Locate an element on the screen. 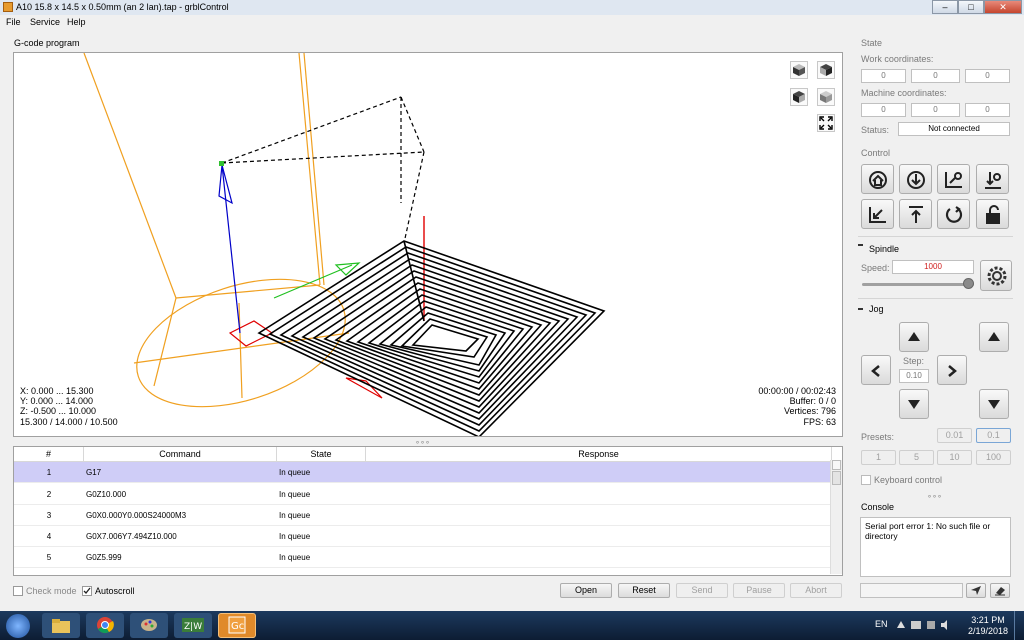 Image resolution: width=1024 pixels, height=640 pixels. cube-iso-view-icon is located at coordinates (826, 97).